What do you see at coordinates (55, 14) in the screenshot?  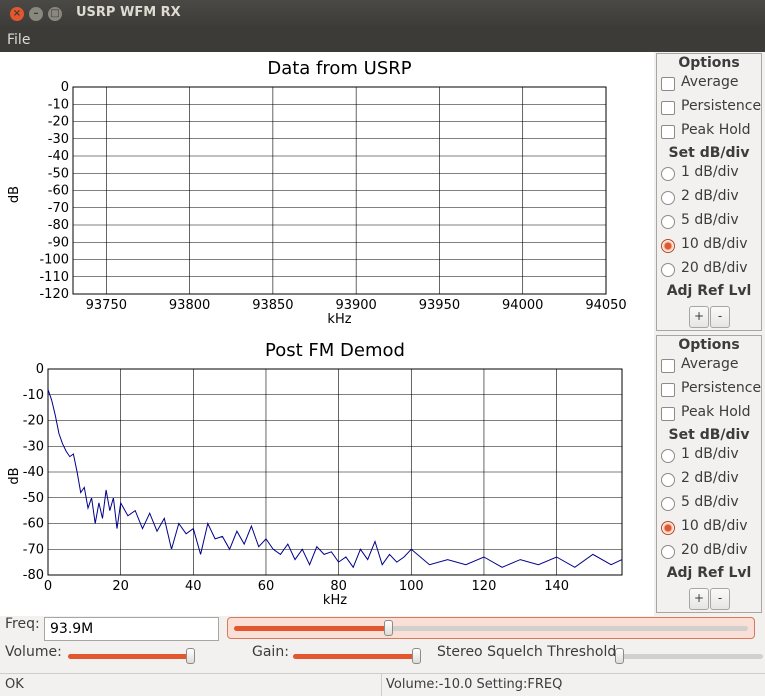 I see `maximize-icon: □` at bounding box center [55, 14].